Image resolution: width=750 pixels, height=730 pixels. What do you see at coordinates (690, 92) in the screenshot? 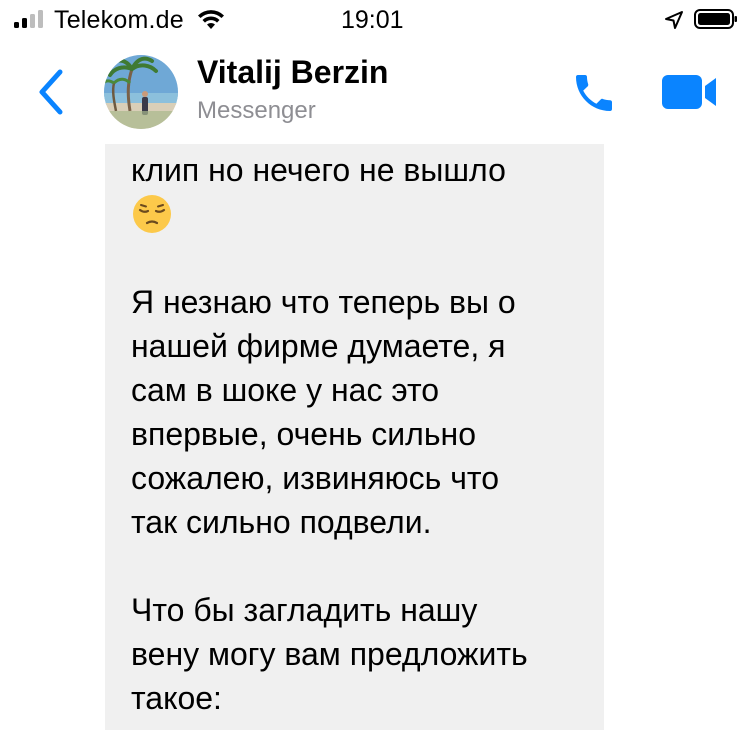
I see `video-camera-icon` at bounding box center [690, 92].